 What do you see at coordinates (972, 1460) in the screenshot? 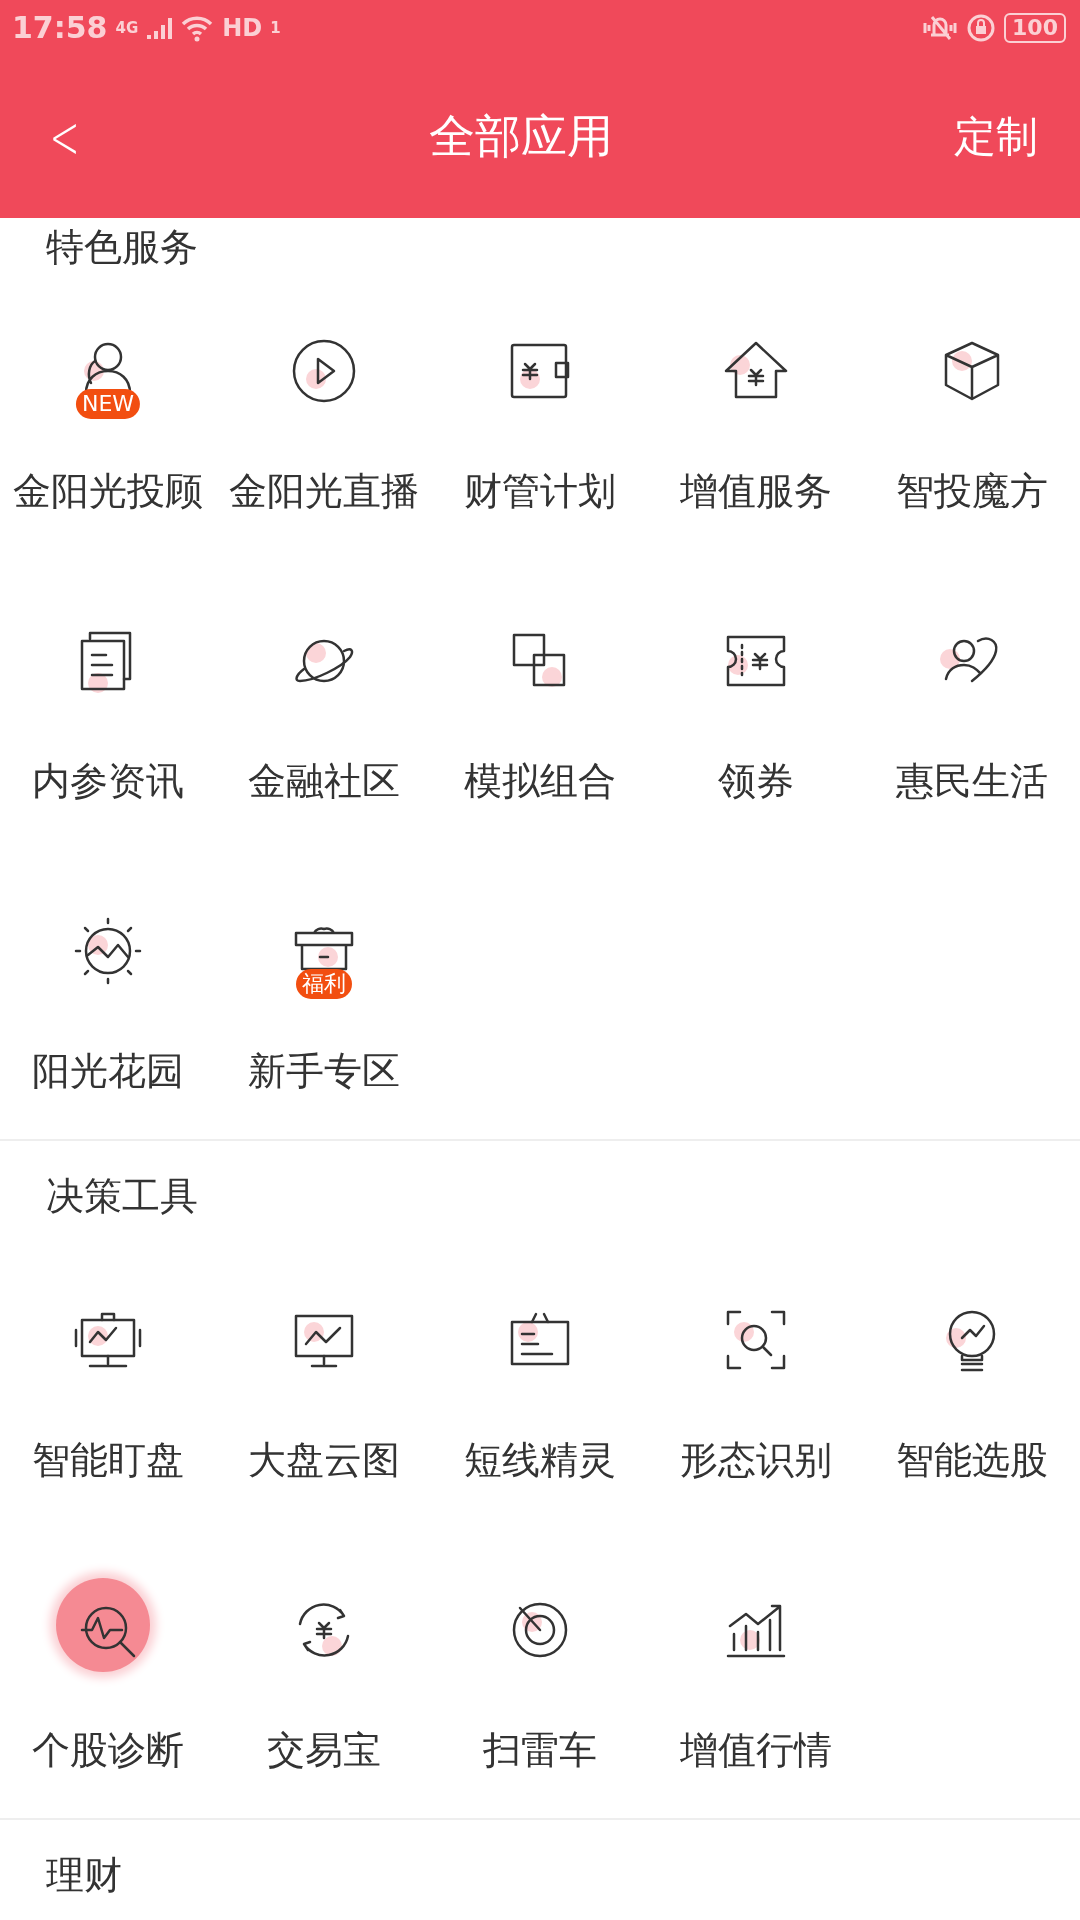
I see `app-label: 智能选股` at bounding box center [972, 1460].